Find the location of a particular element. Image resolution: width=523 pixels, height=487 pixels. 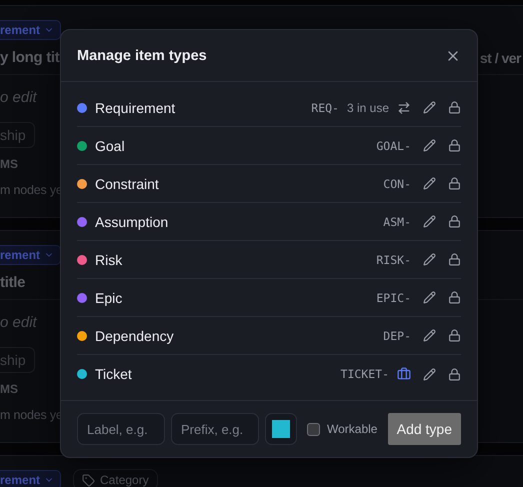

type-label: Risk is located at coordinates (109, 260).